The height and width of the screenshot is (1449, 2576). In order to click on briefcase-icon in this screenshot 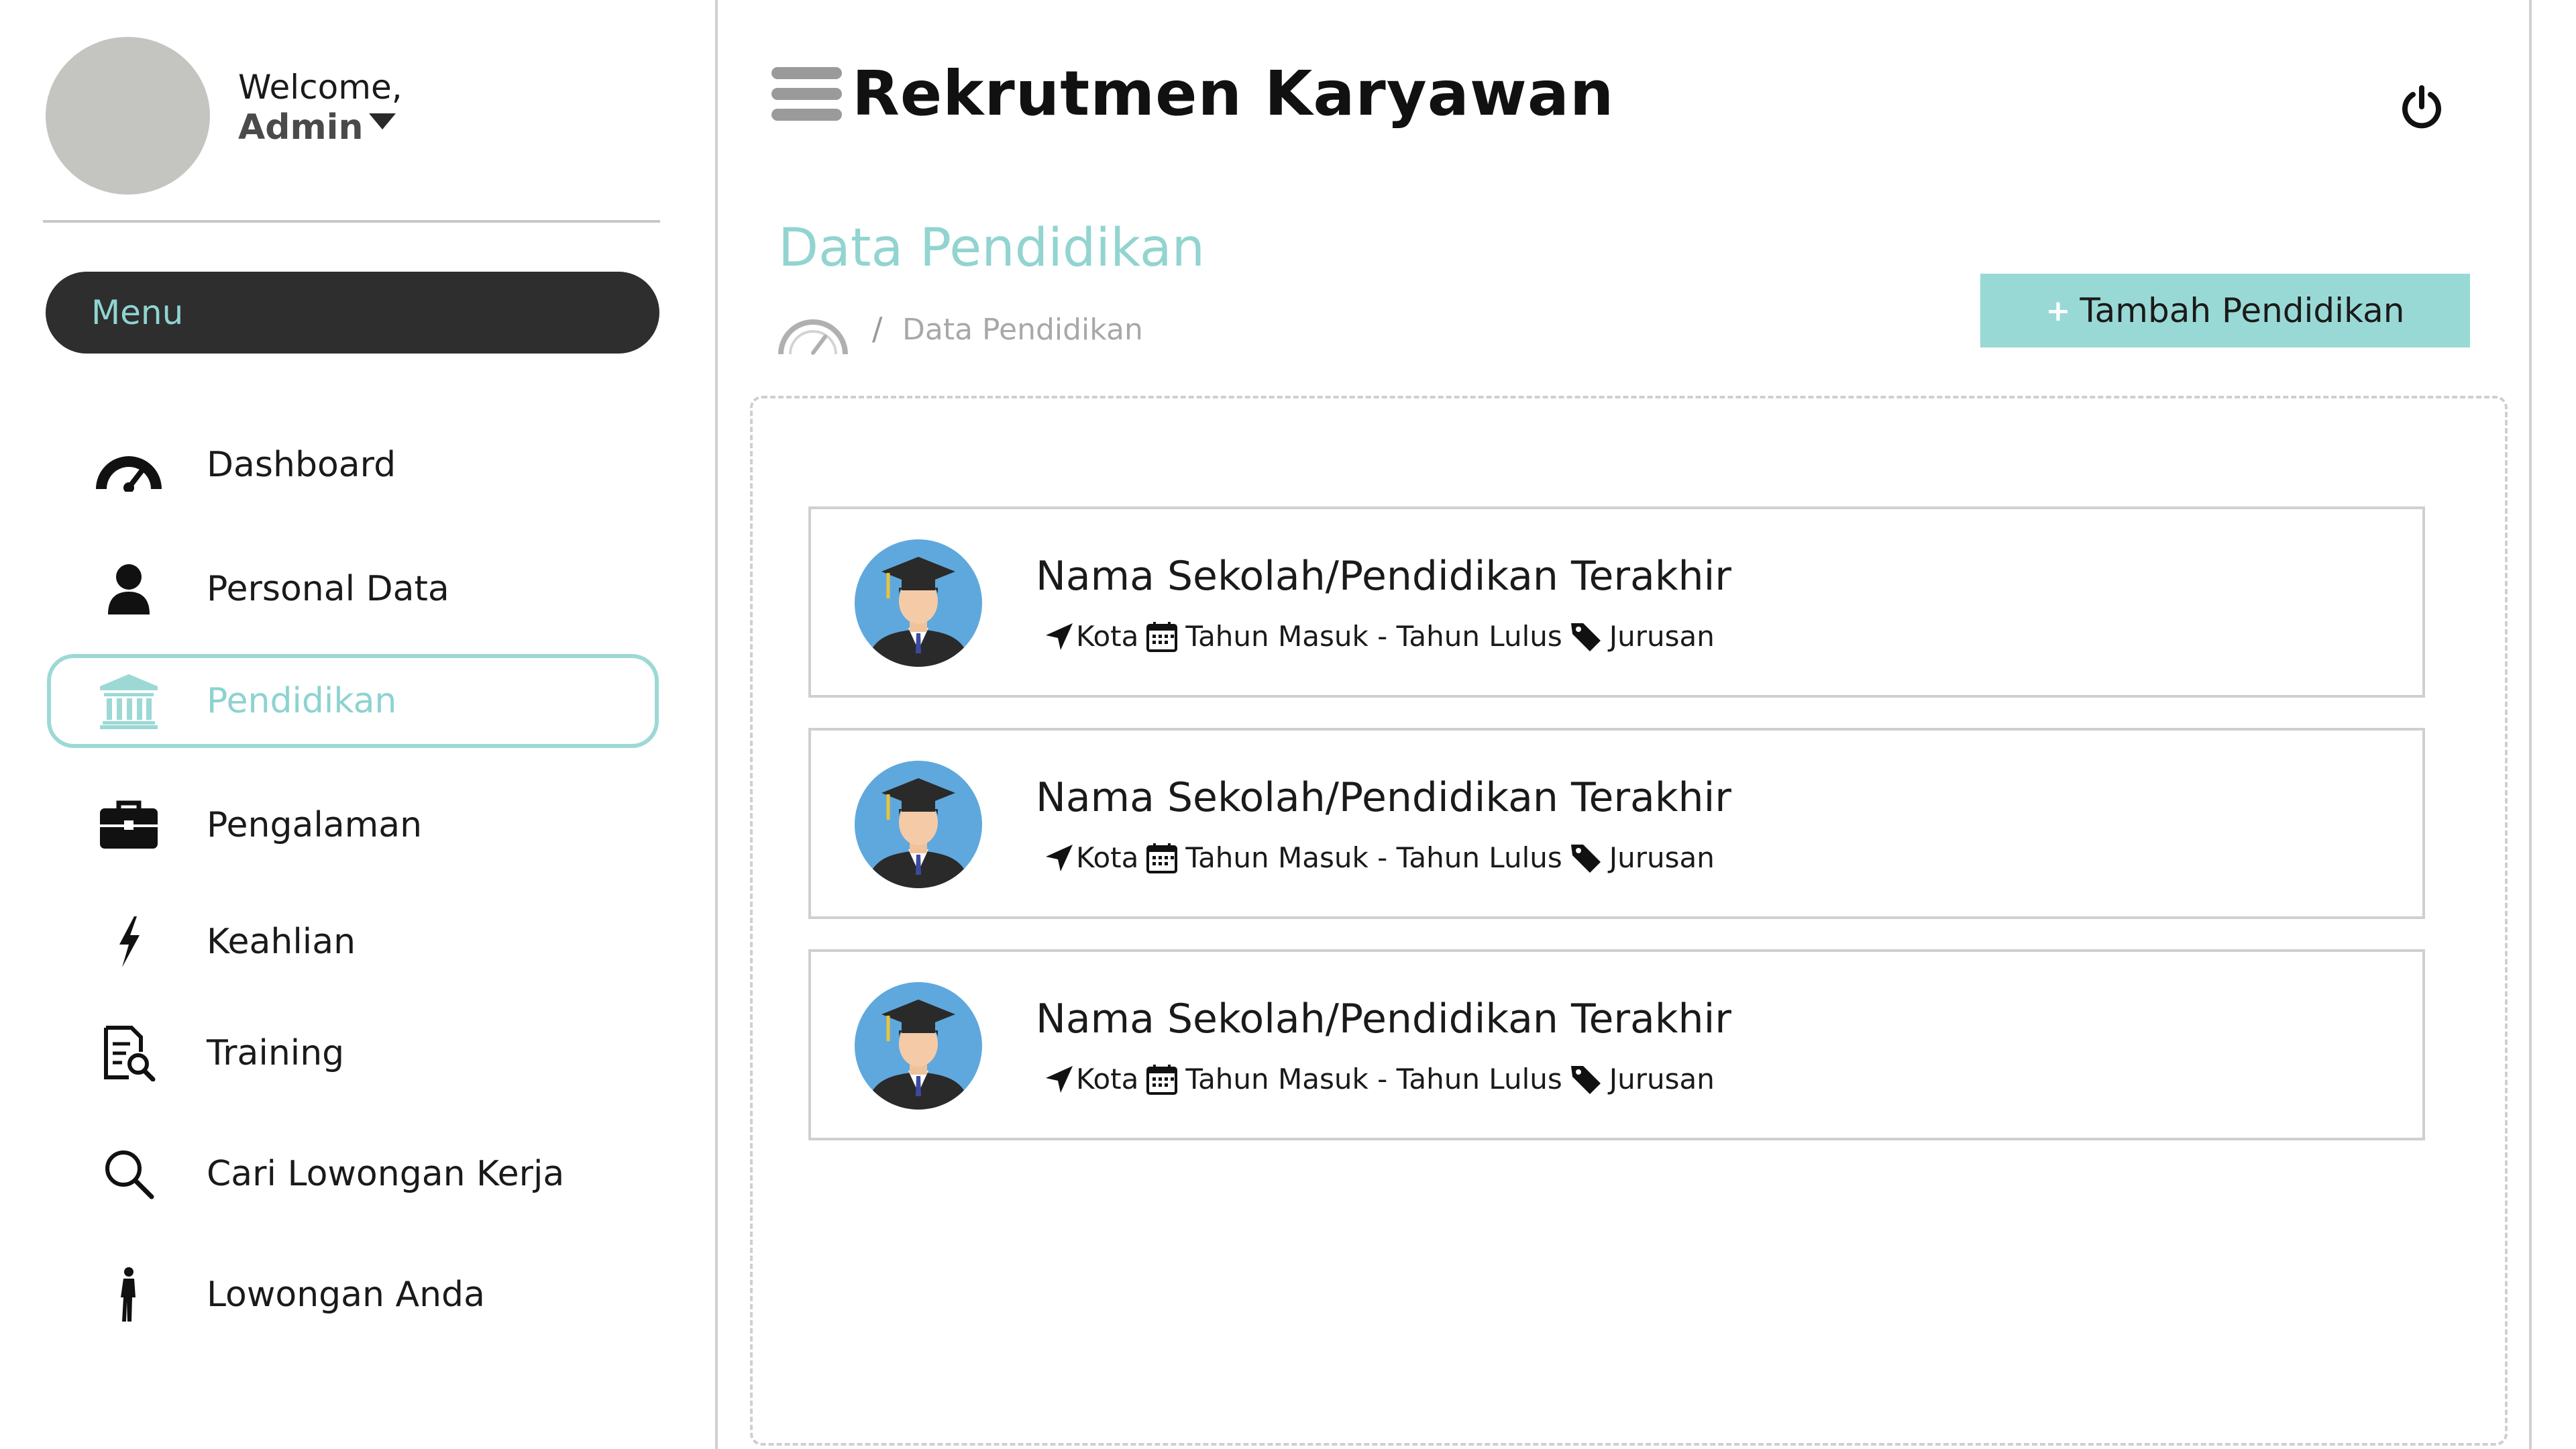, I will do `click(129, 825)`.